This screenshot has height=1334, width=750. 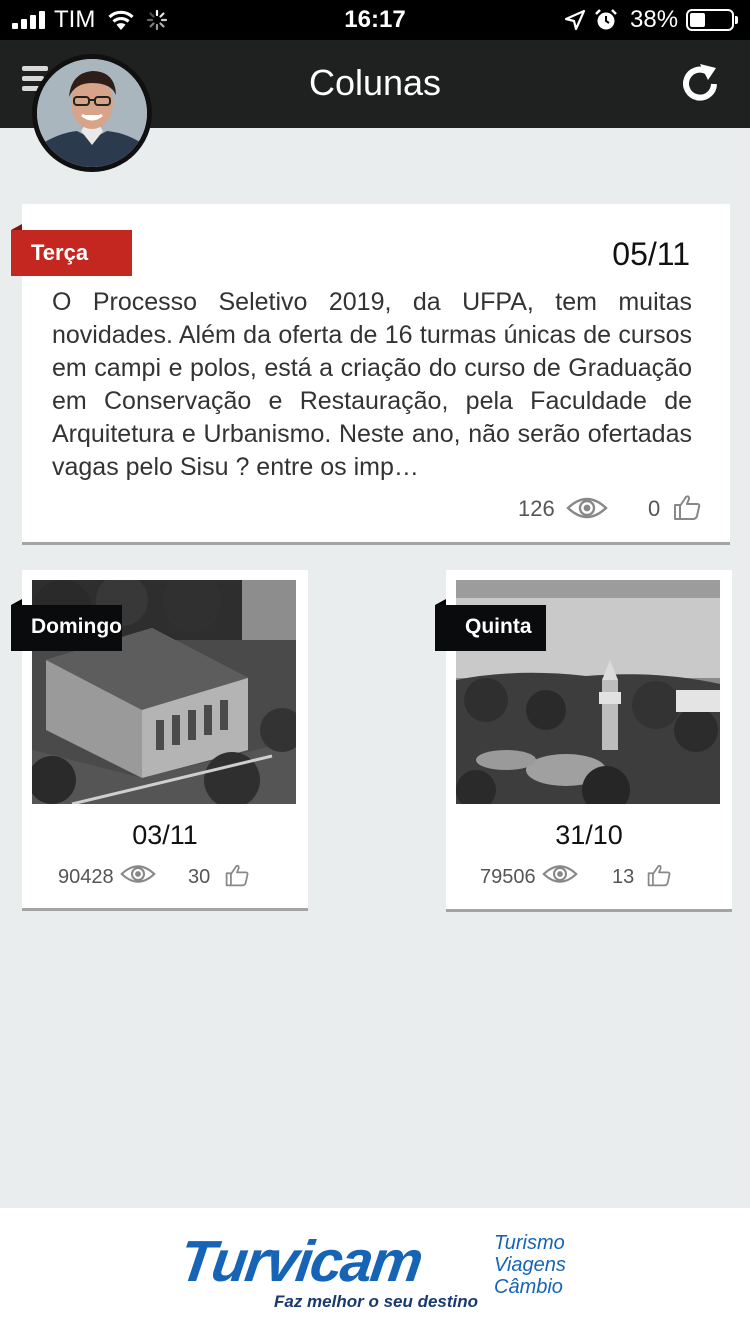 I want to click on view-count: 90428, so click(x=86, y=877).